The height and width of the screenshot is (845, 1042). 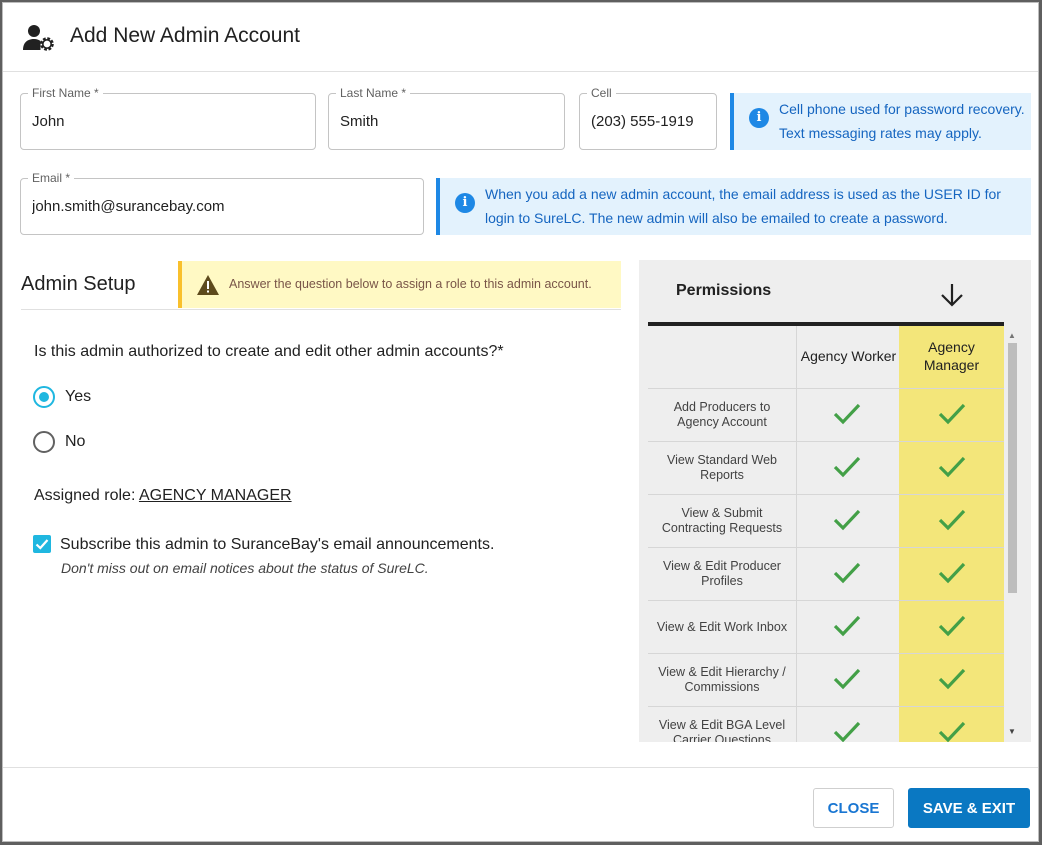 I want to click on close-button: CLOSE, so click(x=853, y=808).